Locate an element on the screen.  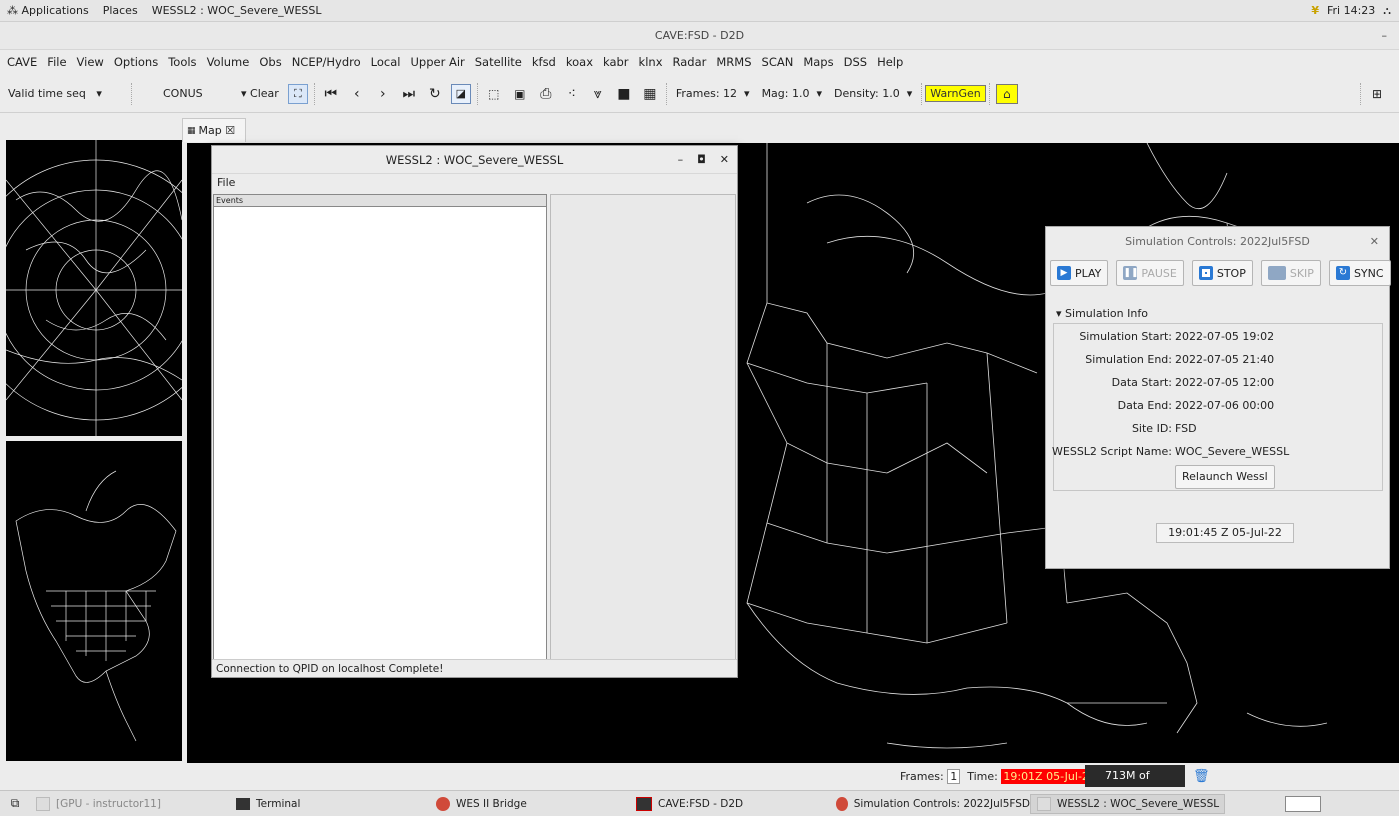
play-button: ▶ PLAY is located at coordinates (1079, 273).